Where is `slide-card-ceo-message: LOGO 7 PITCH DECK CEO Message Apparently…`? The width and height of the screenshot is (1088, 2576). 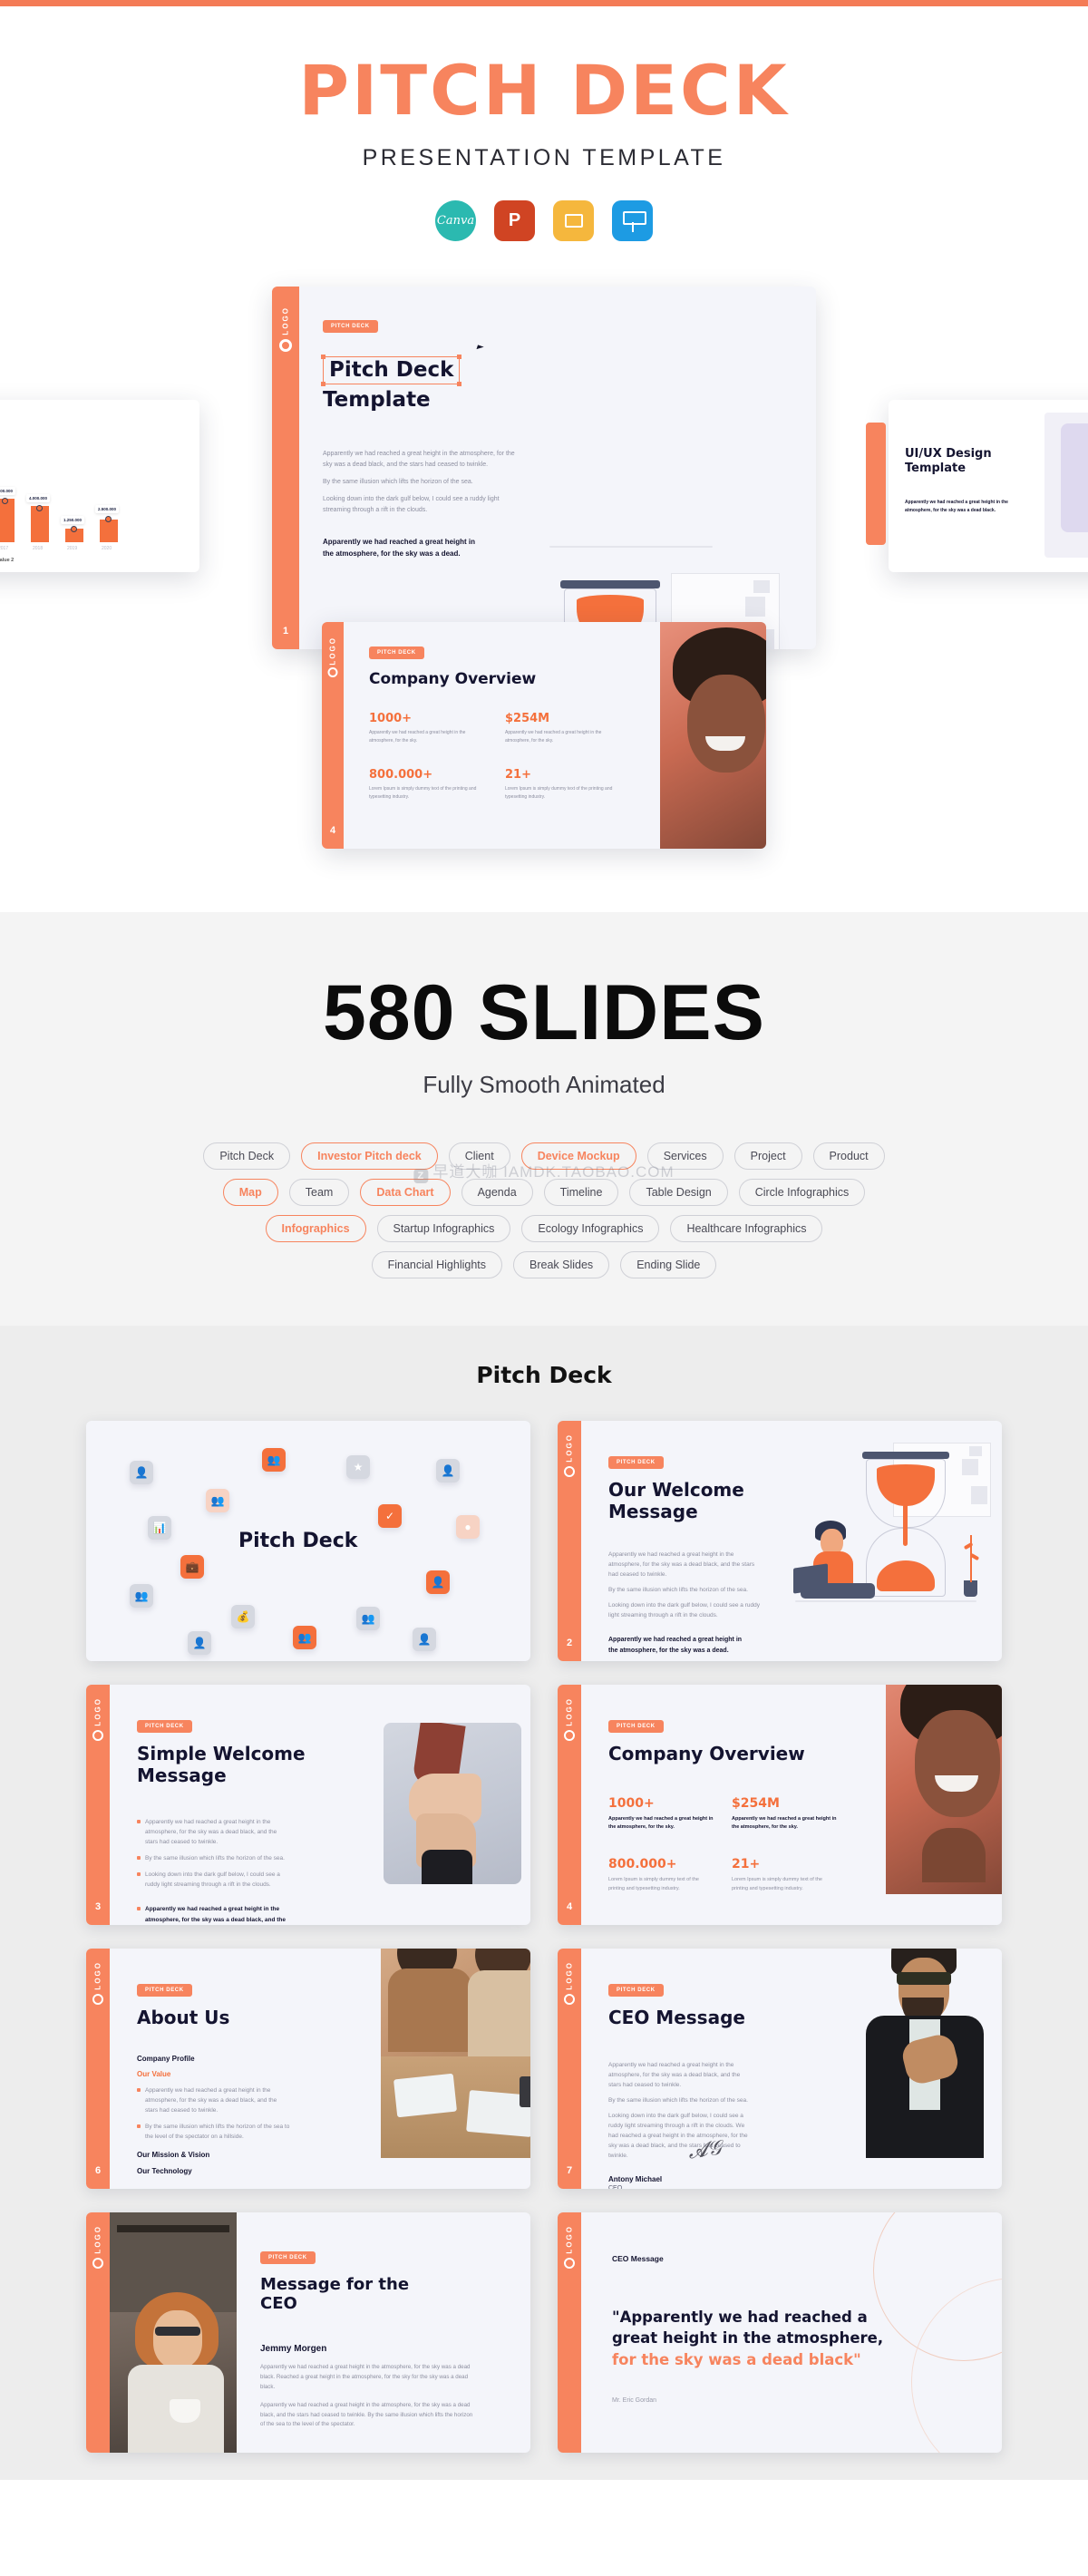 slide-card-ceo-message: LOGO 7 PITCH DECK CEO Message Apparently… is located at coordinates (780, 2069).